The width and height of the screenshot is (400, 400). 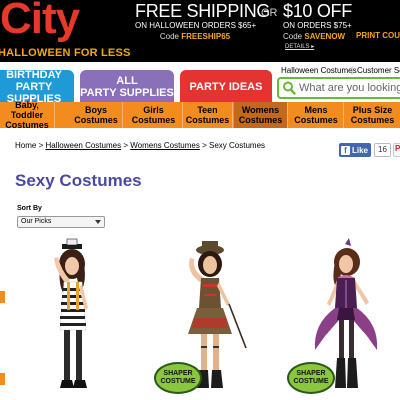 I want to click on logo-text: City, so click(x=40, y=21).